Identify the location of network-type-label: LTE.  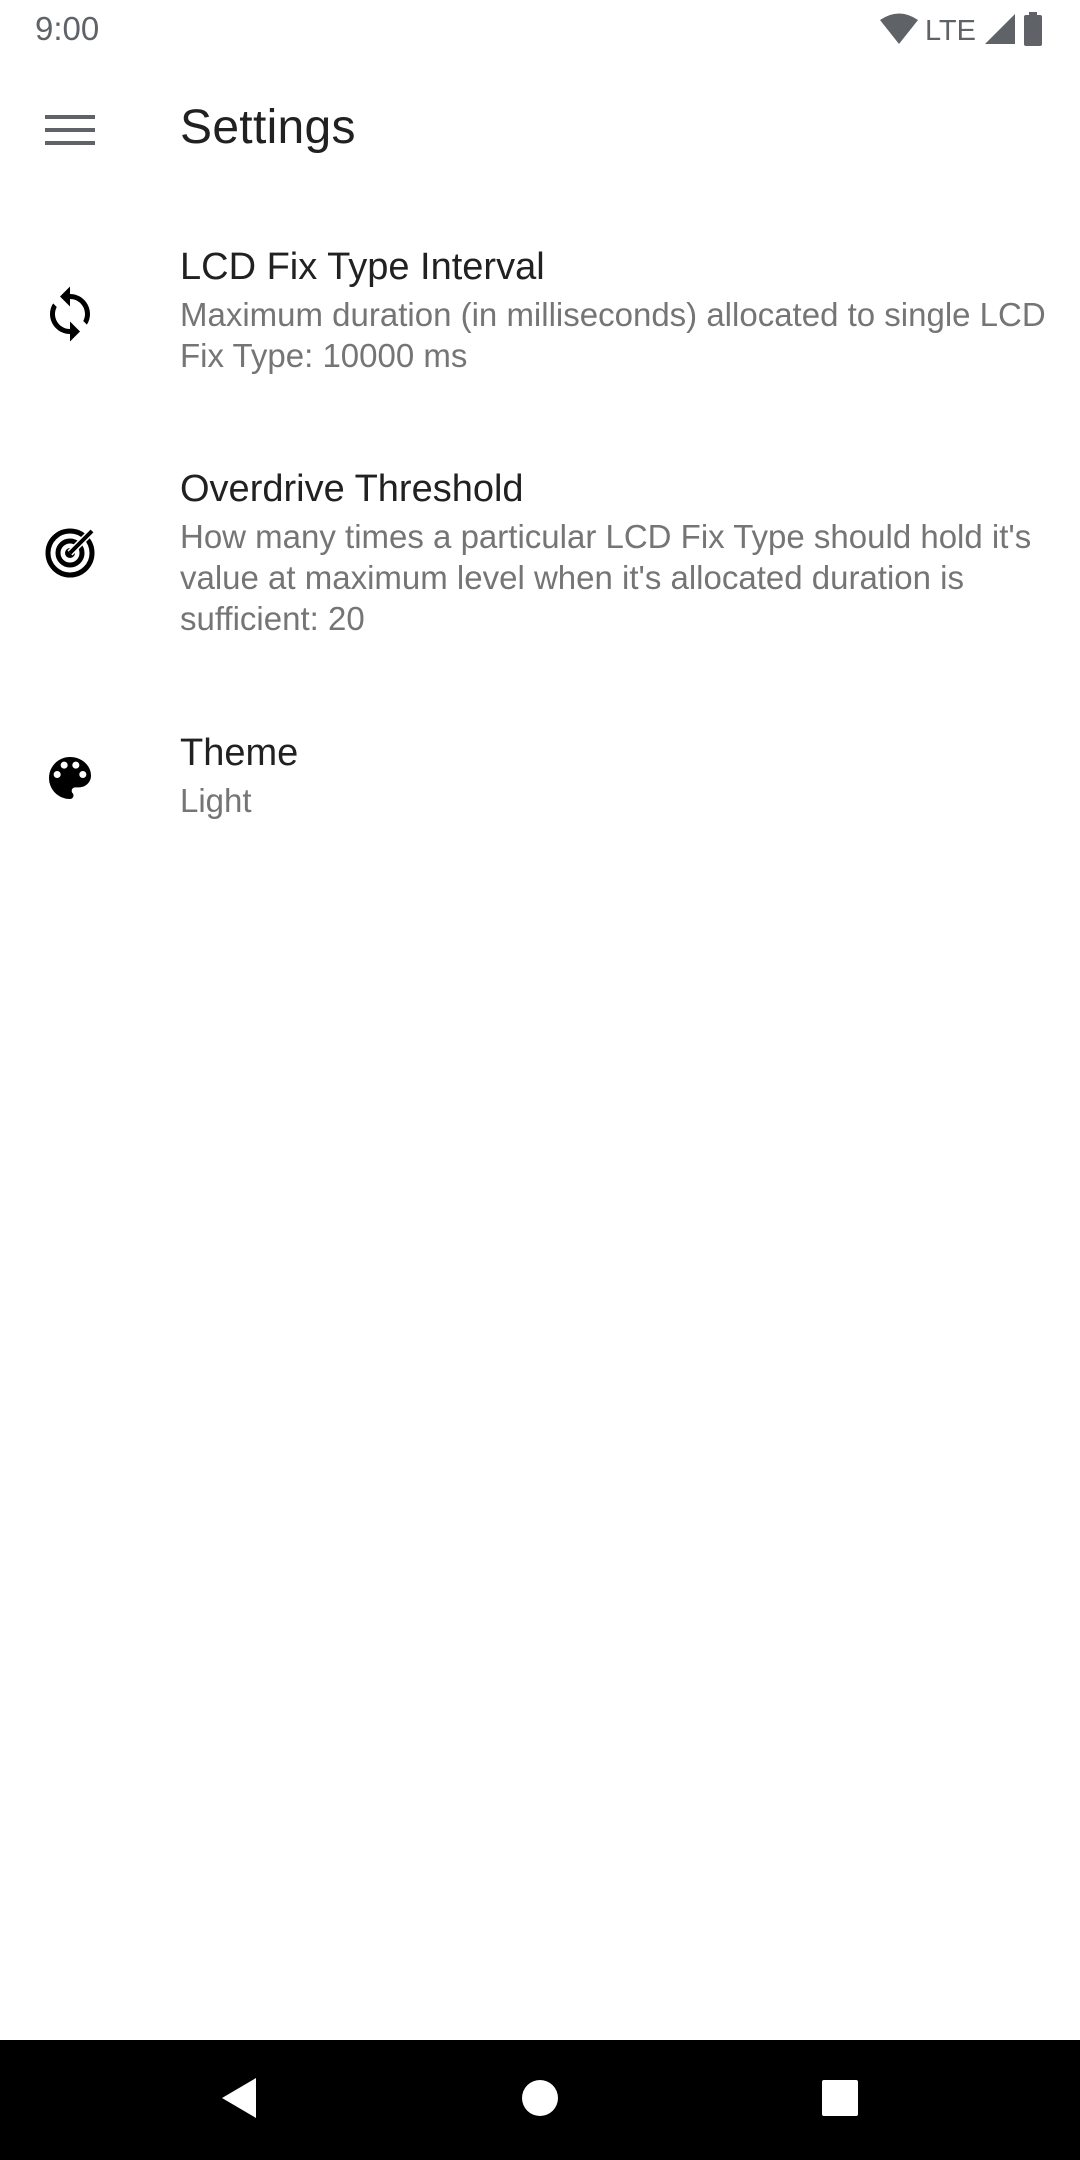
(950, 30).